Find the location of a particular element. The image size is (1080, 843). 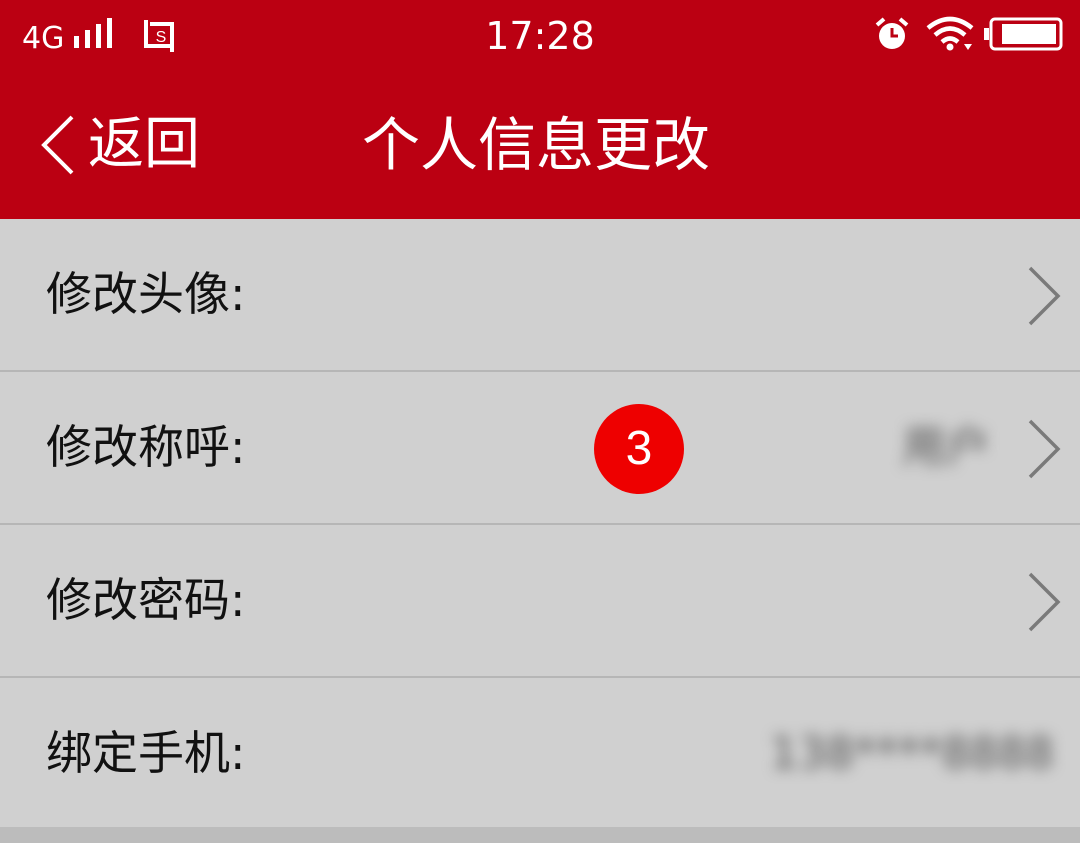

row-label: 修改头像: is located at coordinates (146, 294).